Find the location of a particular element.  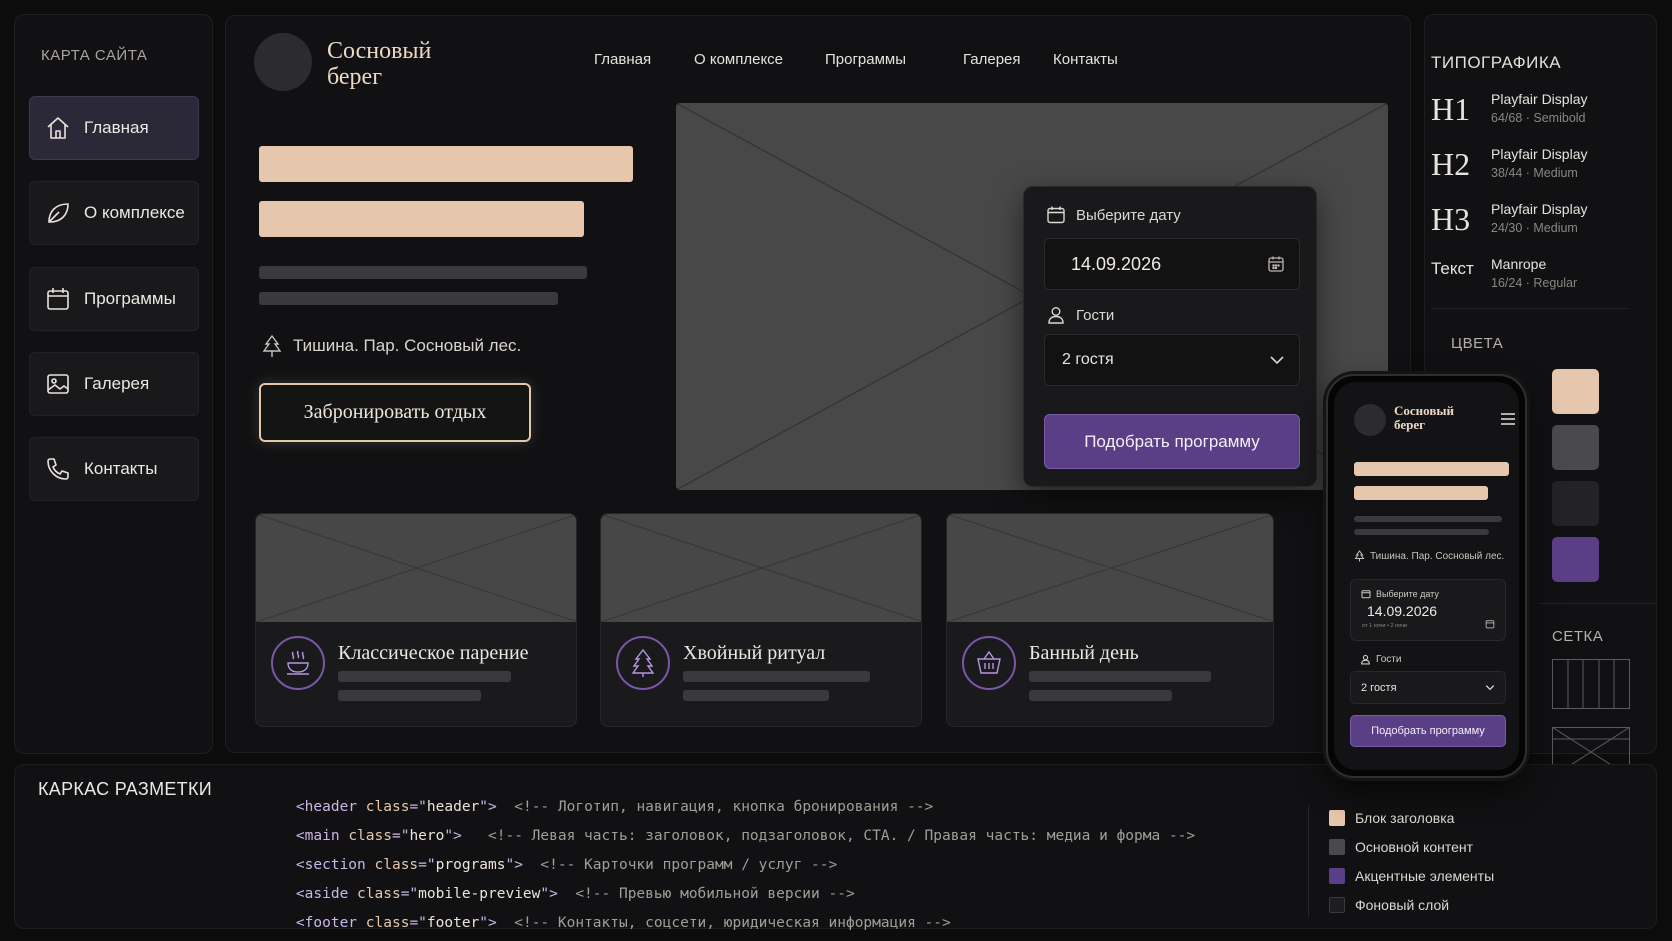

date-label-text: Выберите дату is located at coordinates (1128, 215).